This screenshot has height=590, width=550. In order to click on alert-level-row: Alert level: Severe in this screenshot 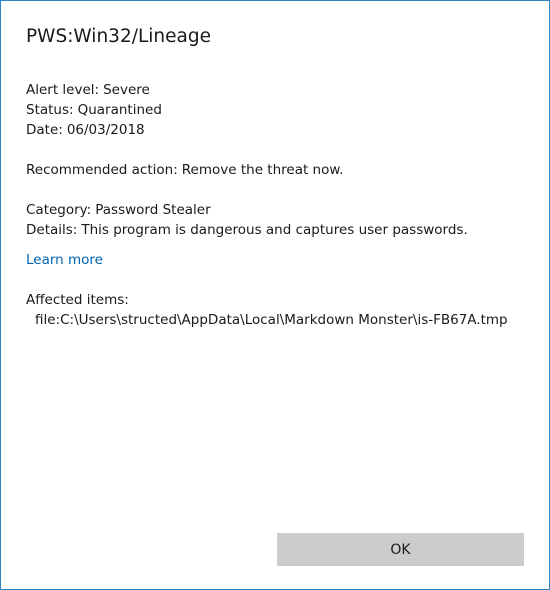, I will do `click(88, 90)`.